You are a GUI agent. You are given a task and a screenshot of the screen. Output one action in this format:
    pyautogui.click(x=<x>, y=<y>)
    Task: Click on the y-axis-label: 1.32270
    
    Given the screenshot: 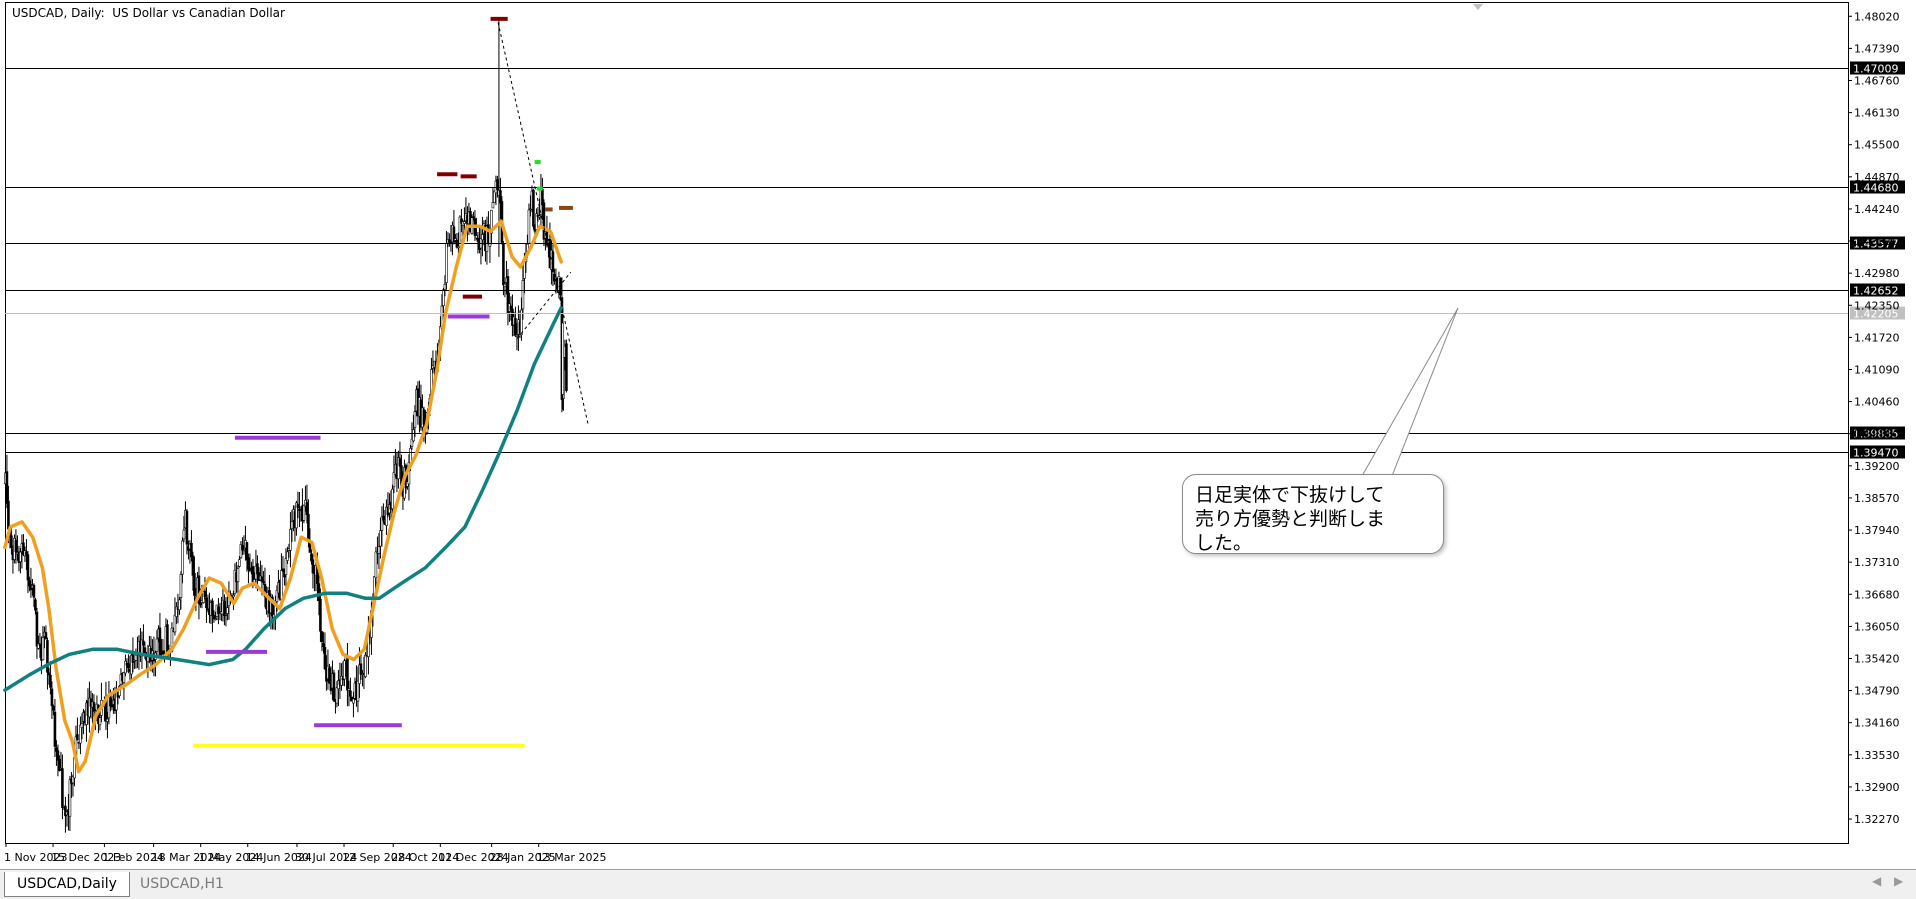 What is the action you would take?
    pyautogui.click(x=1877, y=819)
    